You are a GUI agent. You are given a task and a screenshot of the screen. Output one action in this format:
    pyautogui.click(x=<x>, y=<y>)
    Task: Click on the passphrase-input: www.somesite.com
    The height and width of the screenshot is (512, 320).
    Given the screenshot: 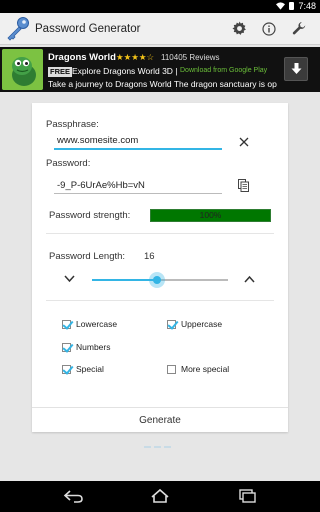 What is the action you would take?
    pyautogui.click(x=97, y=140)
    